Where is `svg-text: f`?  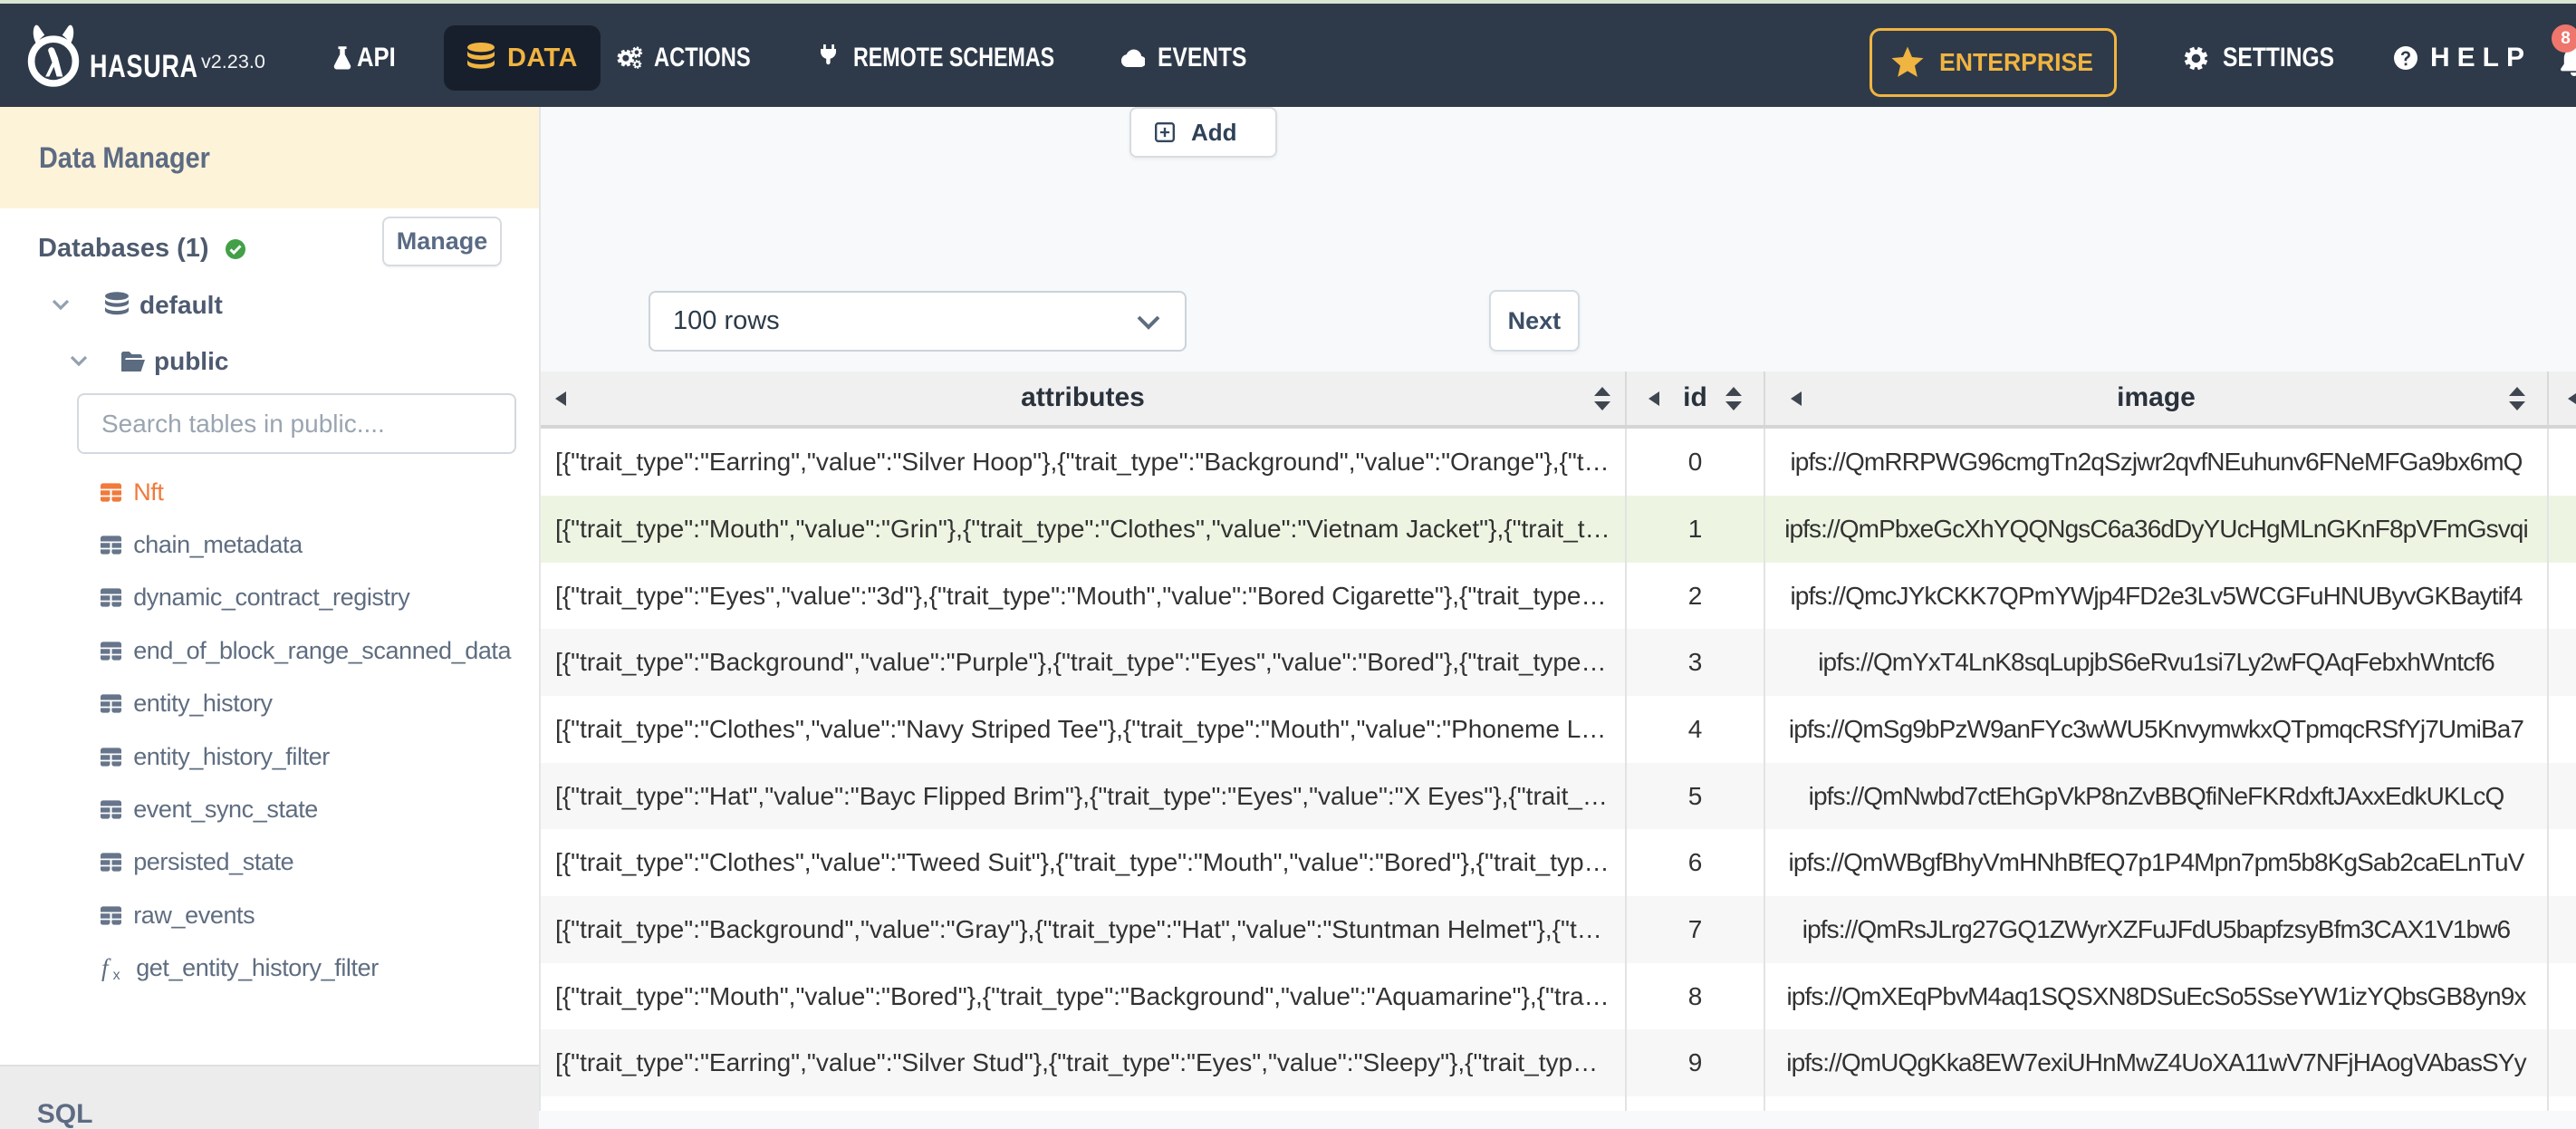
svg-text: f is located at coordinates (106, 969).